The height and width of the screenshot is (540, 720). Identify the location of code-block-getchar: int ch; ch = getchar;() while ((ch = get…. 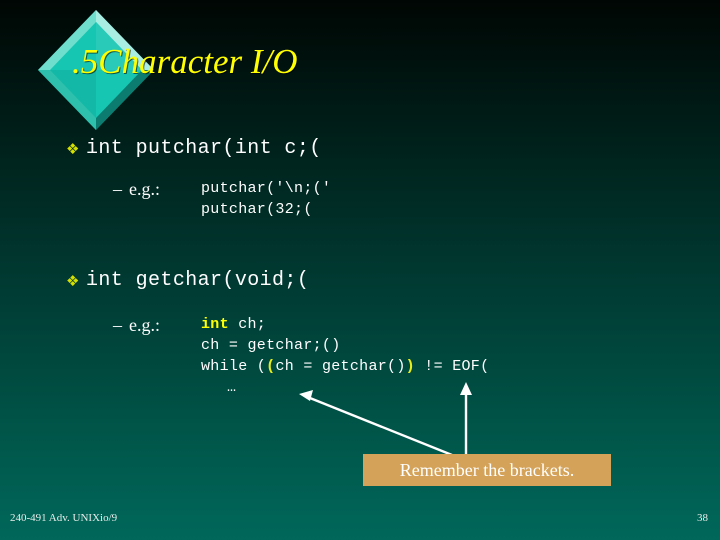
(345, 356).